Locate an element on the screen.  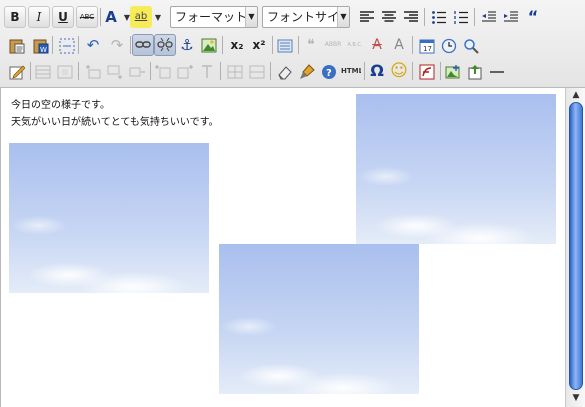
svg-text: W is located at coordinates (43, 50).